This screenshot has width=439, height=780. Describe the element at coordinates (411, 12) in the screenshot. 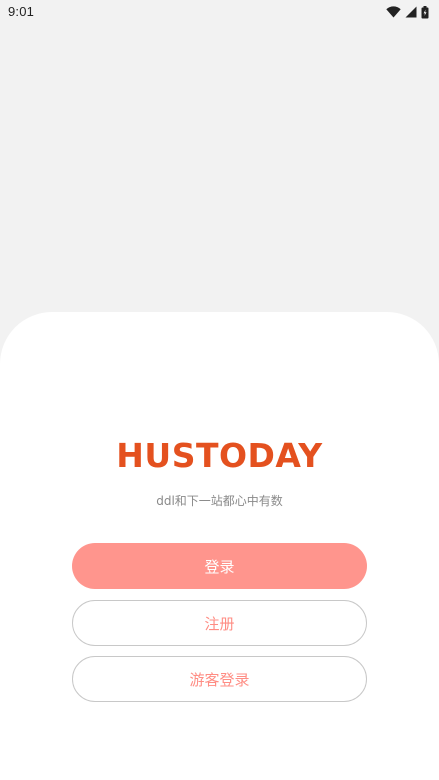

I see `signal-icon` at that location.